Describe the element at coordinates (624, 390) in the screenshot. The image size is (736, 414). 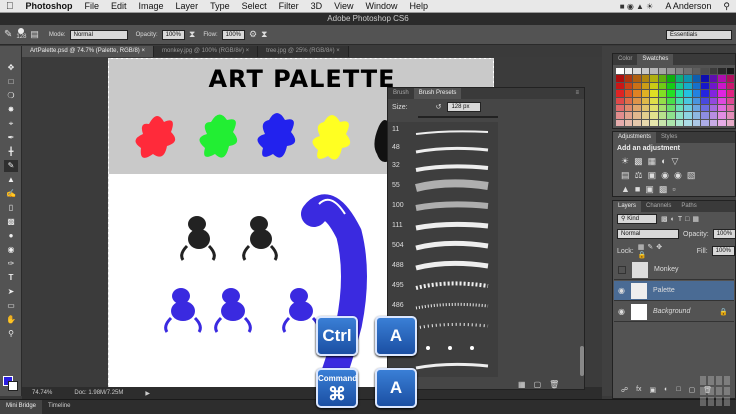
I see `link-icon: ☍` at that location.